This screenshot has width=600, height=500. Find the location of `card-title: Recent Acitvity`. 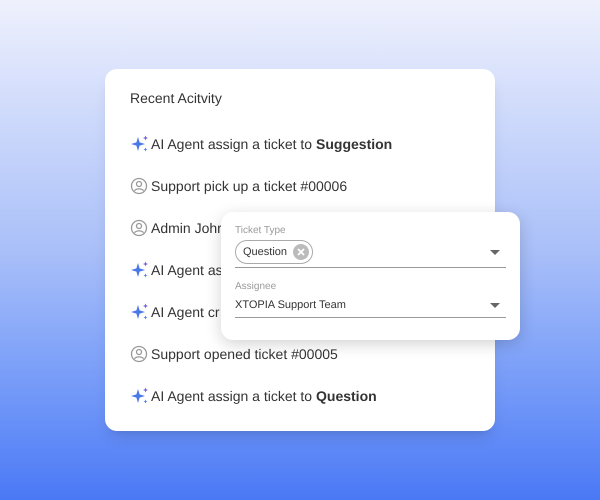

card-title: Recent Acitvity is located at coordinates (176, 98).